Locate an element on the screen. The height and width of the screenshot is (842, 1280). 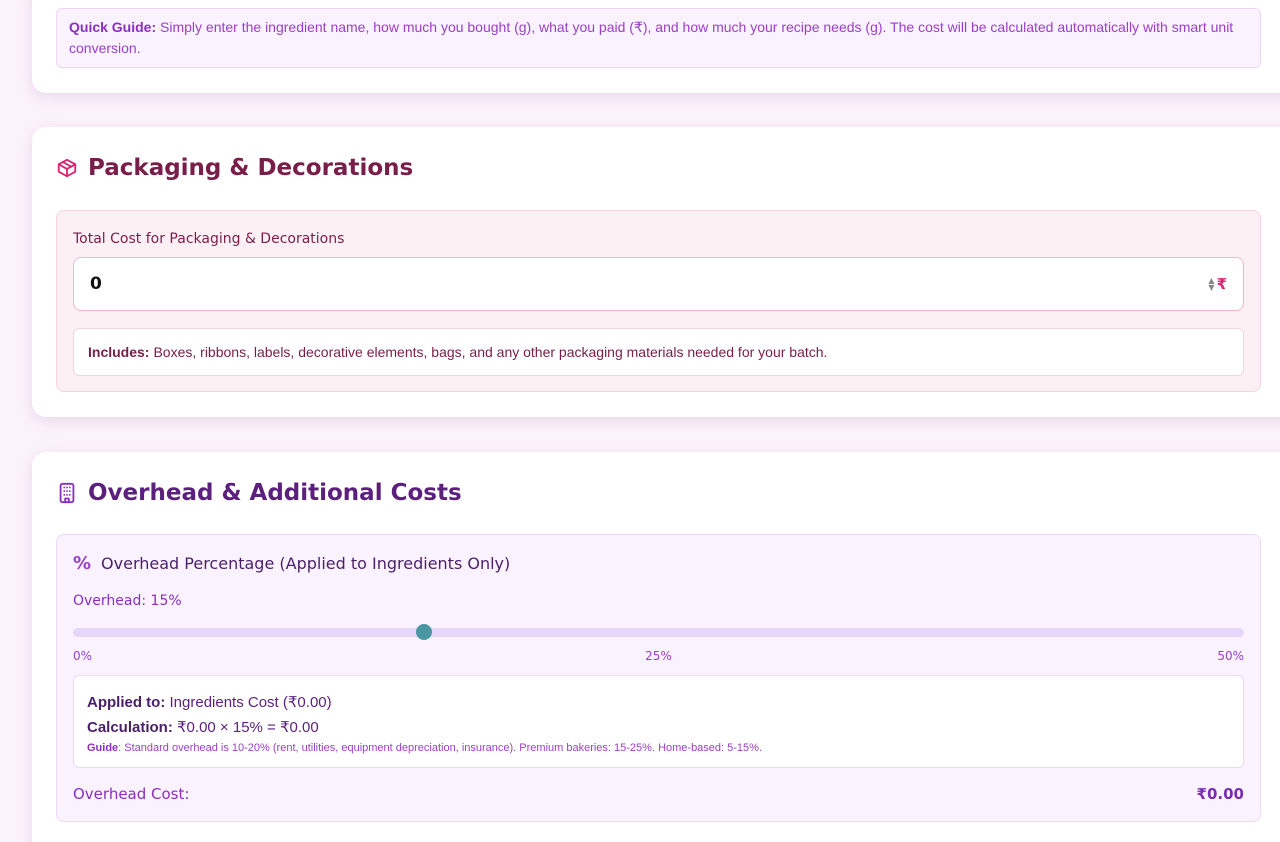
calculation-label: Calculation: is located at coordinates (130, 727).